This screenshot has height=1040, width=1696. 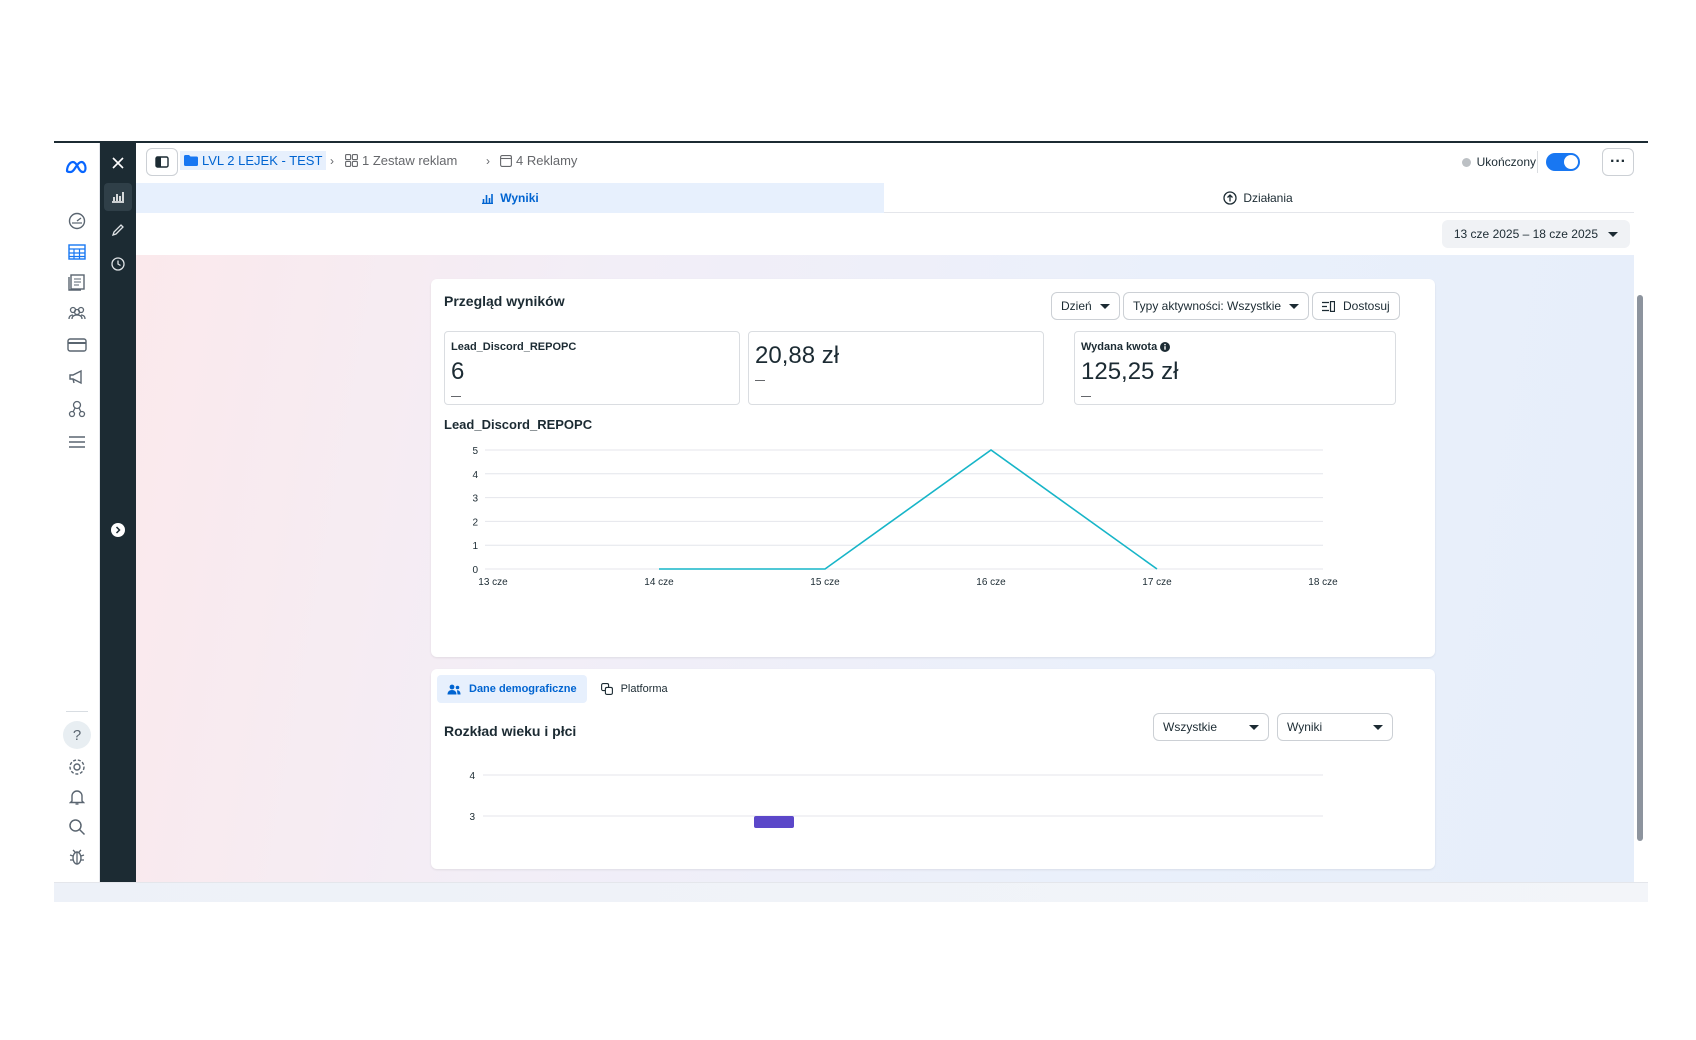 What do you see at coordinates (77, 735) in the screenshot?
I see `help-icon: ?` at bounding box center [77, 735].